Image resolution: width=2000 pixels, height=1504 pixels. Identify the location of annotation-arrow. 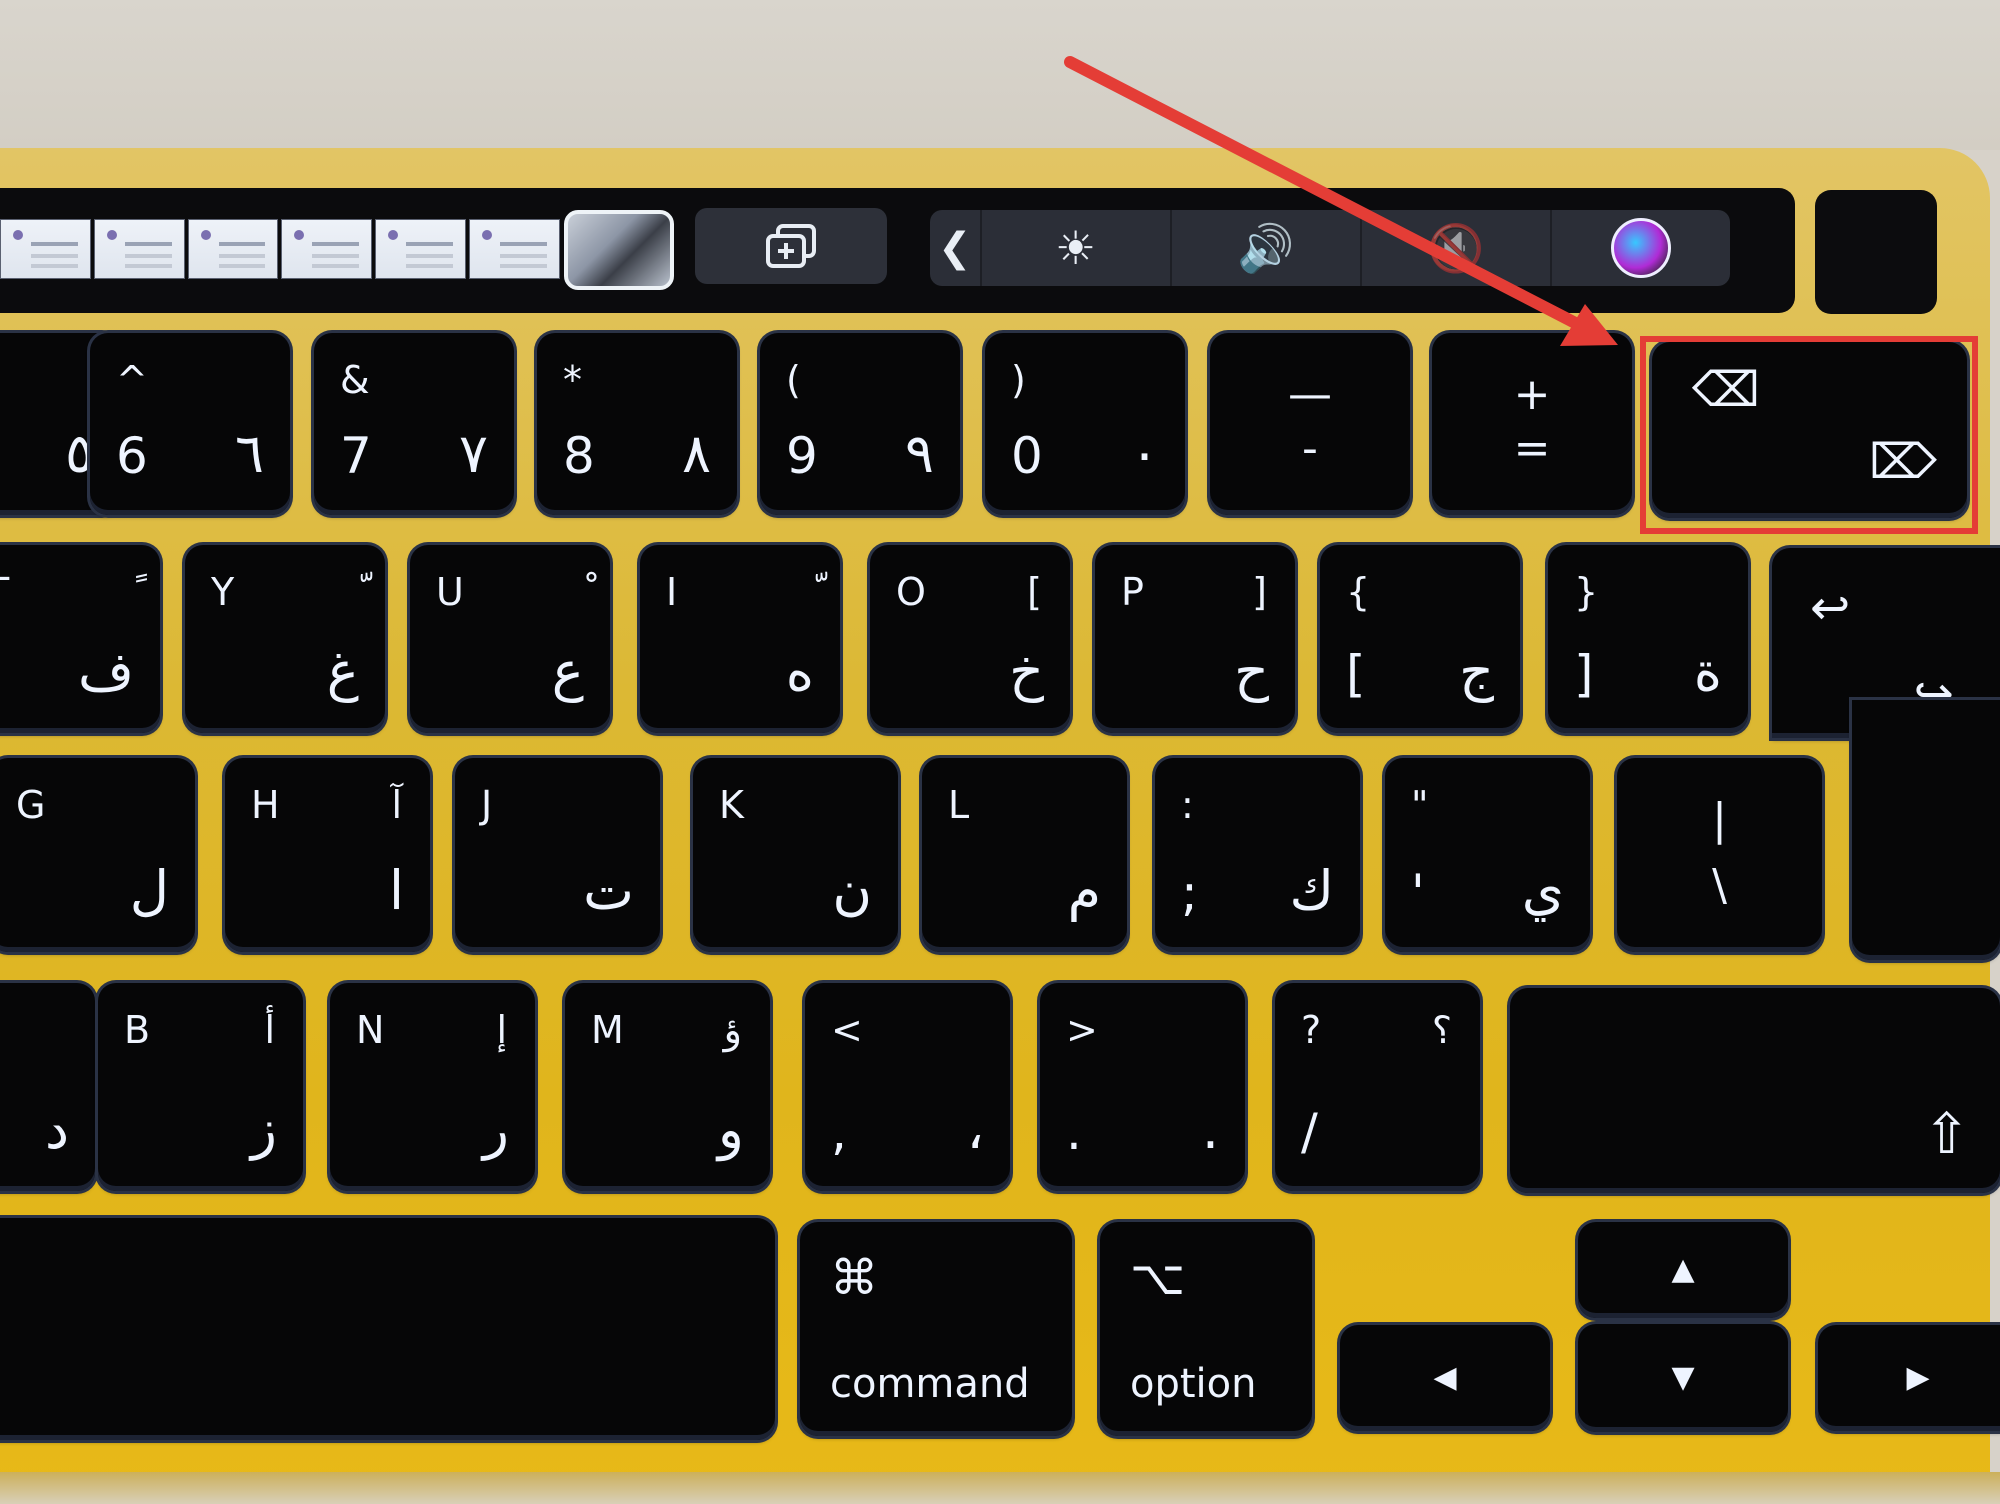
(1341, 201).